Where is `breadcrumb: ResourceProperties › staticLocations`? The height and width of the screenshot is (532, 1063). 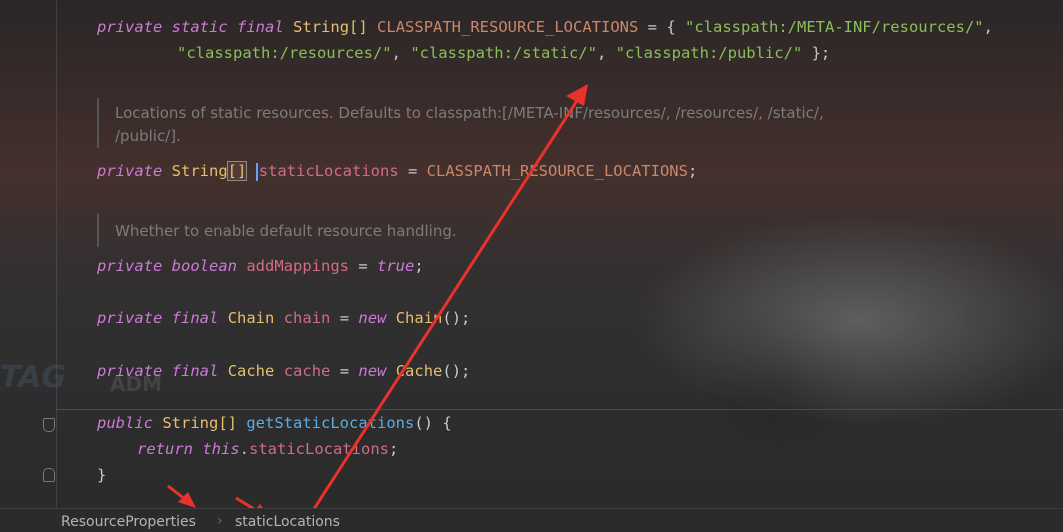 breadcrumb: ResourceProperties › staticLocations is located at coordinates (531, 520).